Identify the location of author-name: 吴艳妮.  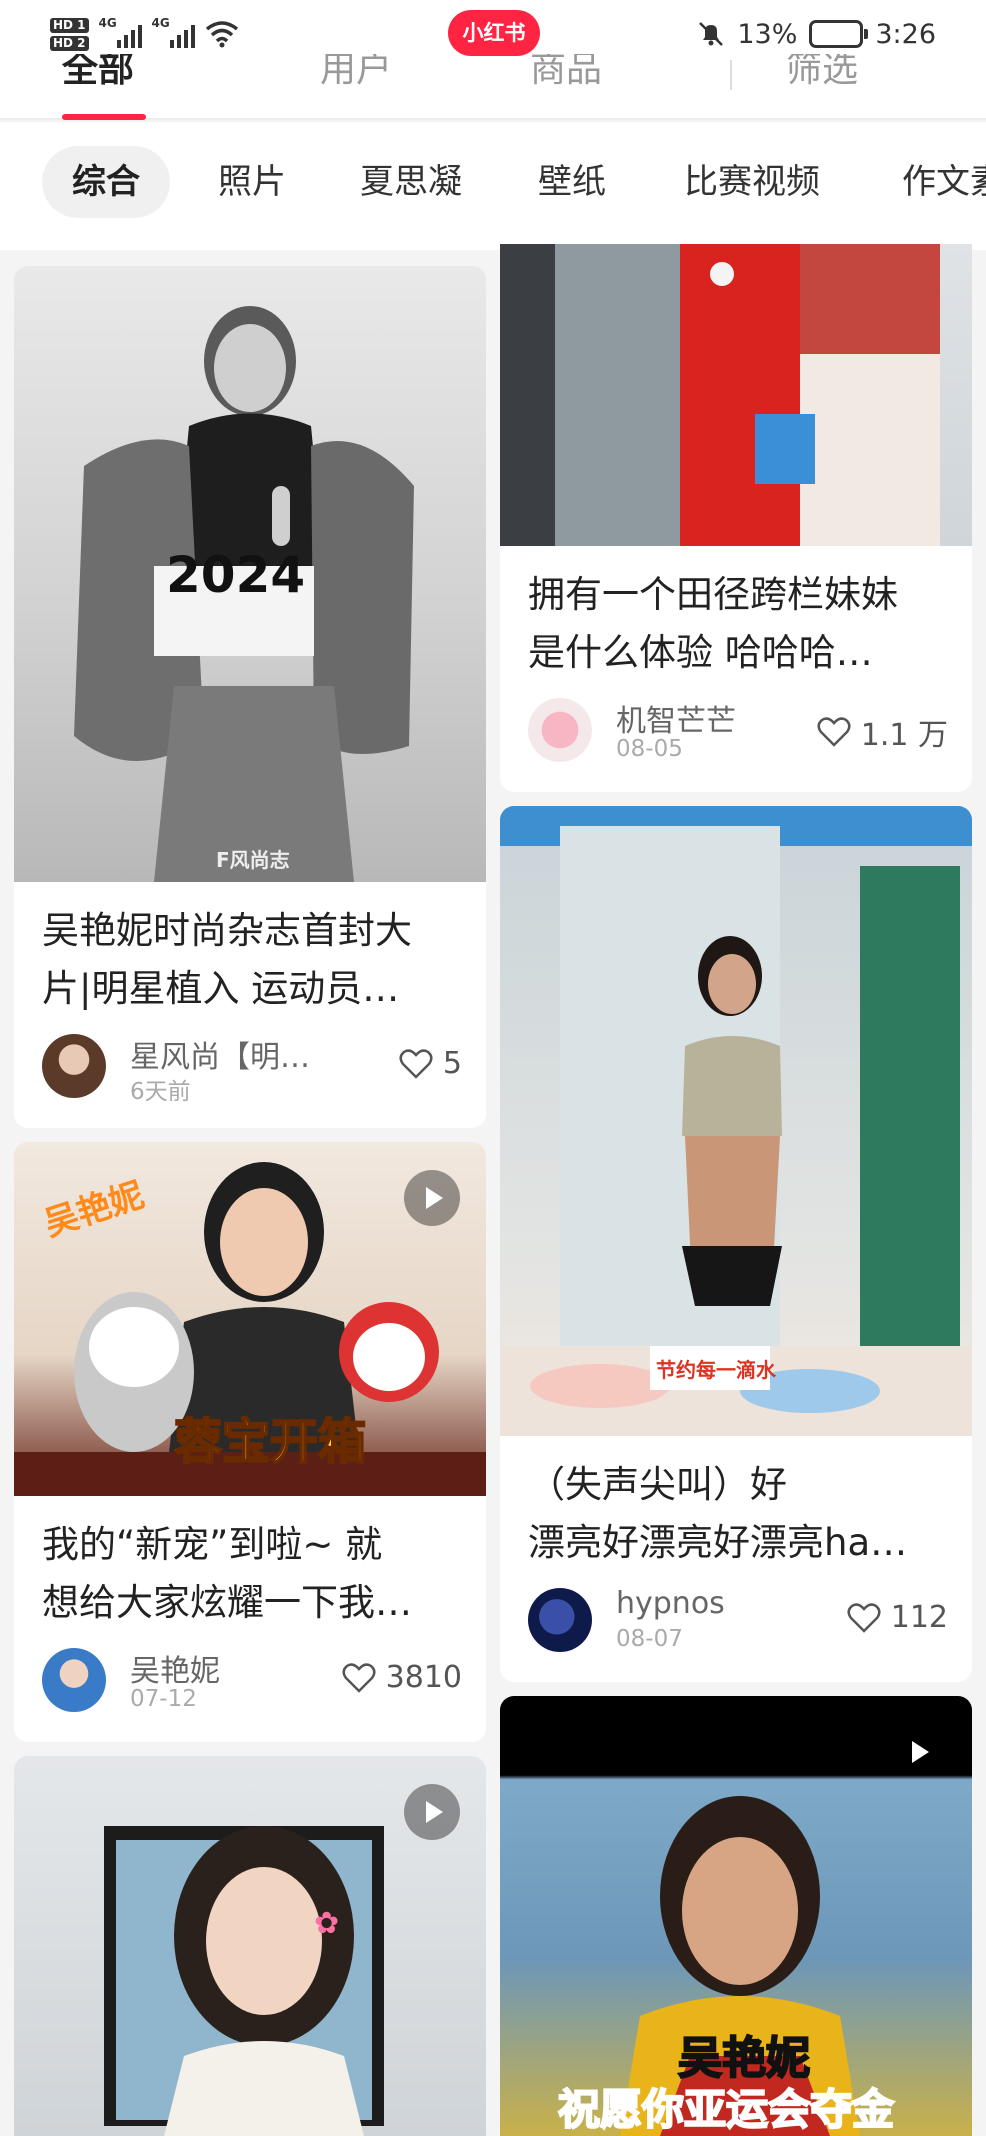
(175, 1668).